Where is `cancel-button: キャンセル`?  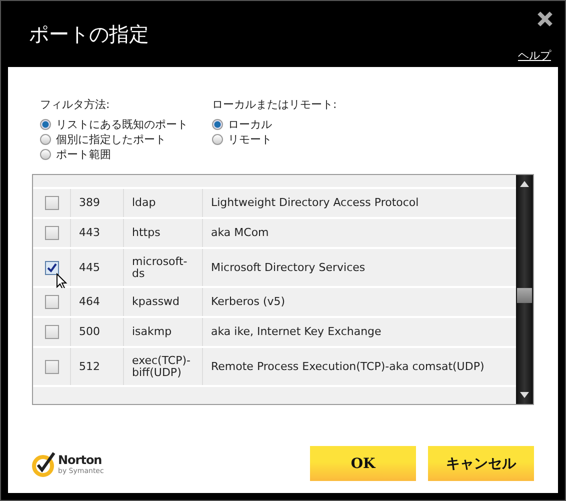 cancel-button: キャンセル is located at coordinates (481, 463).